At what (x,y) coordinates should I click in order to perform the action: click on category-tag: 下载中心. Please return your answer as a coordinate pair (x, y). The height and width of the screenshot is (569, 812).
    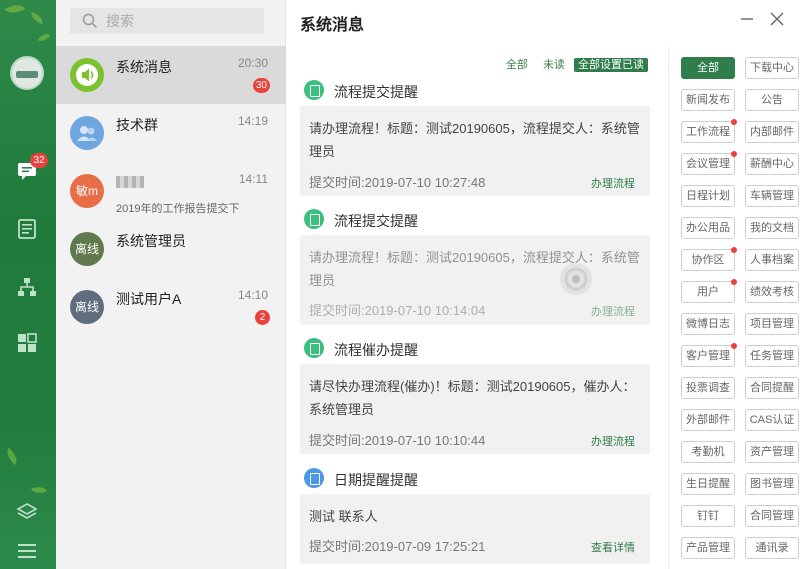
    Looking at the image, I should click on (772, 68).